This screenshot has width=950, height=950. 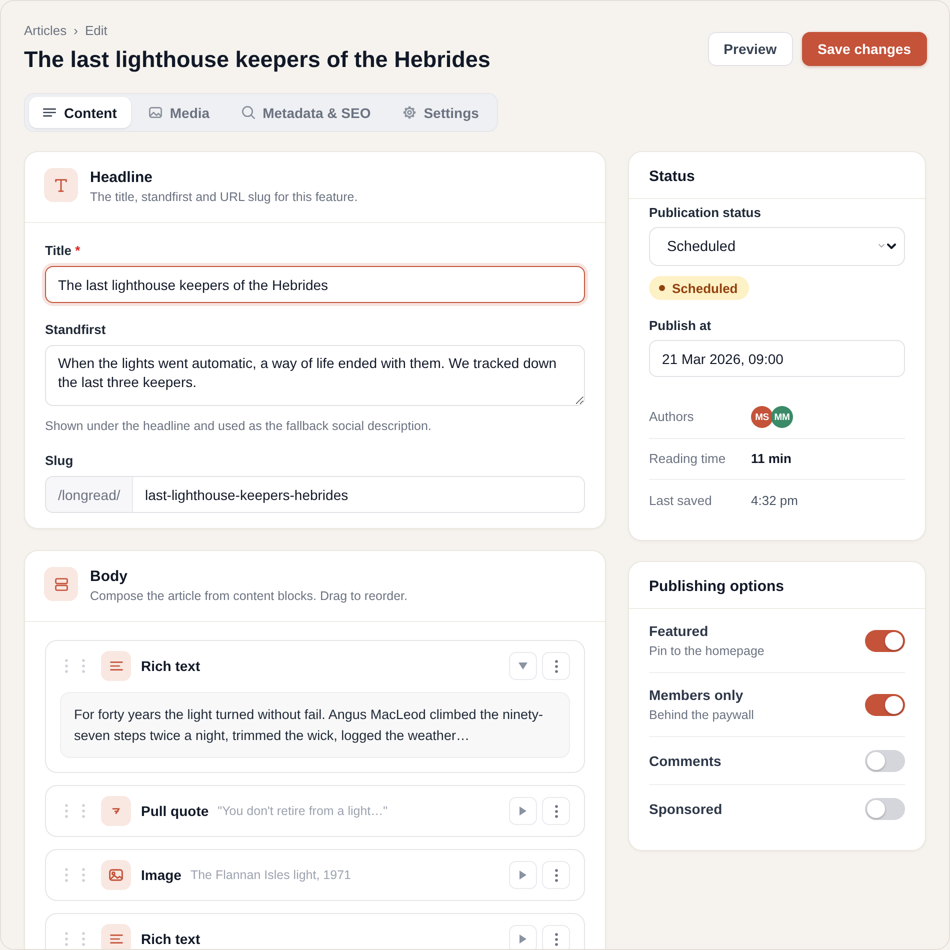 What do you see at coordinates (248, 112) in the screenshot?
I see `search-icon` at bounding box center [248, 112].